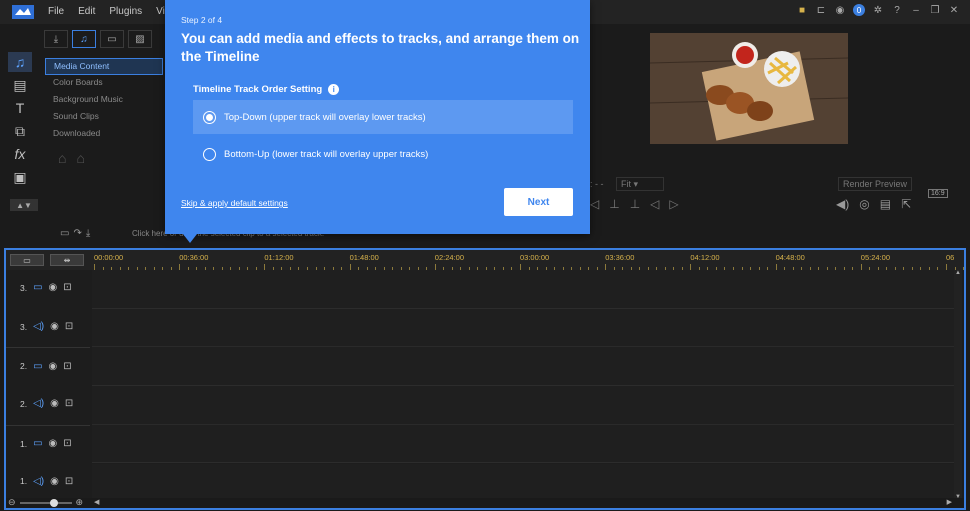  Describe the element at coordinates (878, 10) in the screenshot. I see `settings-gear-icon: ✲` at that location.